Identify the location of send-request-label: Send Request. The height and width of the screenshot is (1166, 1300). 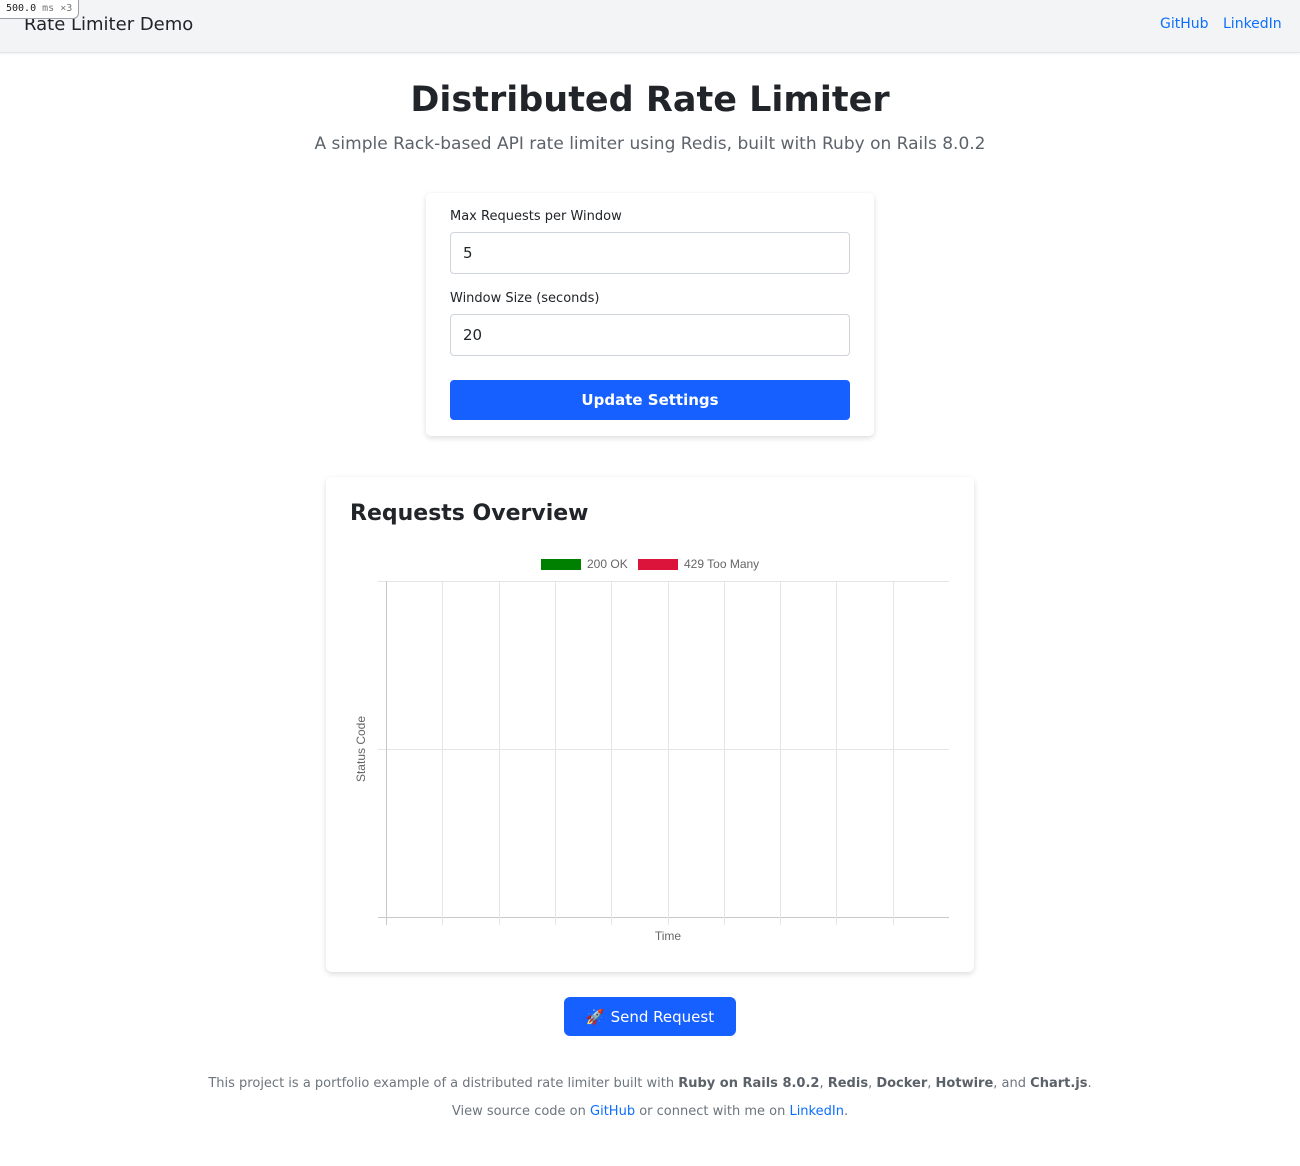
(662, 1016).